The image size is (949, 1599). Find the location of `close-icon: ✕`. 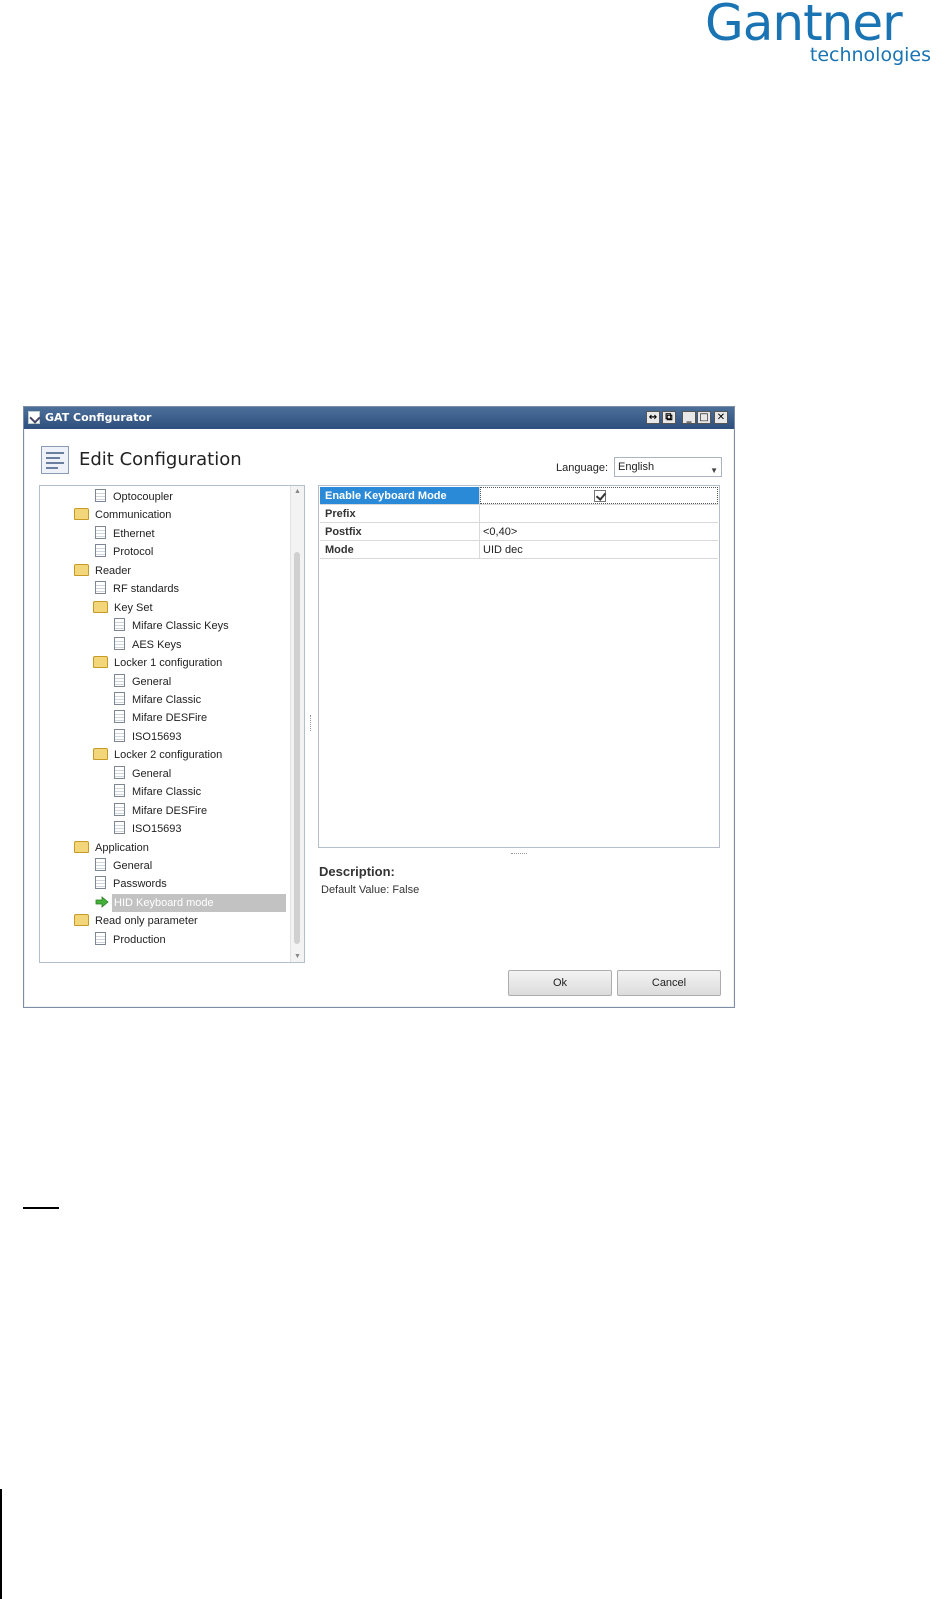

close-icon: ✕ is located at coordinates (721, 417).